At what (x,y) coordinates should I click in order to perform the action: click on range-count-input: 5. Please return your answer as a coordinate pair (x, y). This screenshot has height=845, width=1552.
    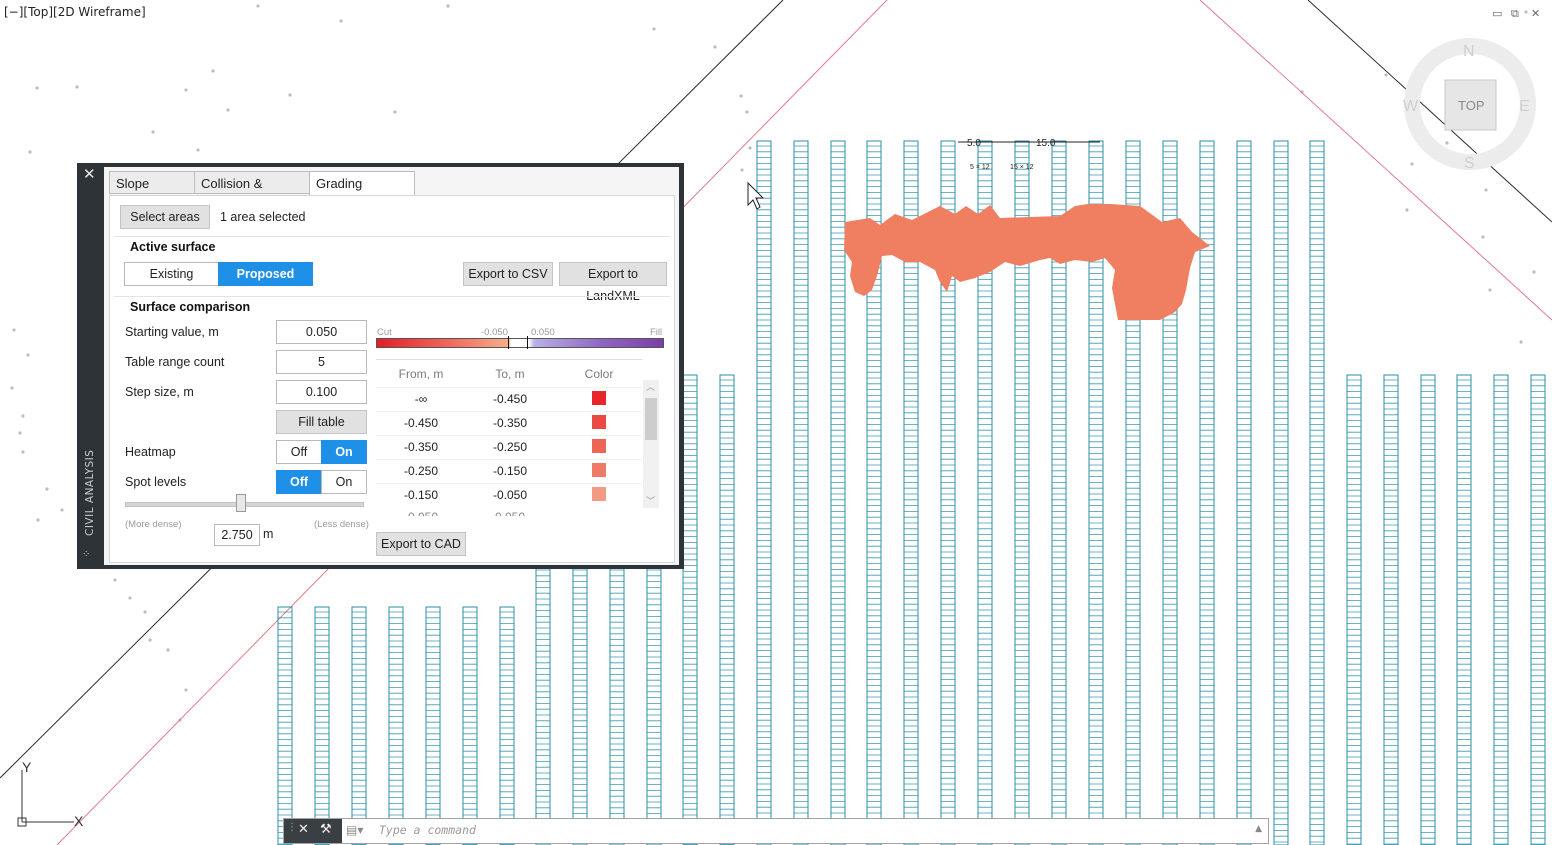
    Looking at the image, I should click on (321, 362).